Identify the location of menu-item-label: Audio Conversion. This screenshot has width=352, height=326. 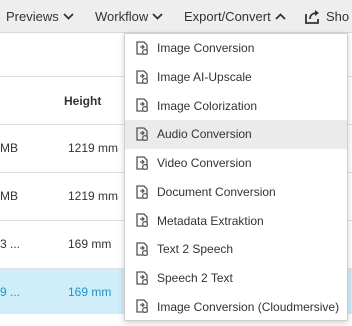
(204, 134).